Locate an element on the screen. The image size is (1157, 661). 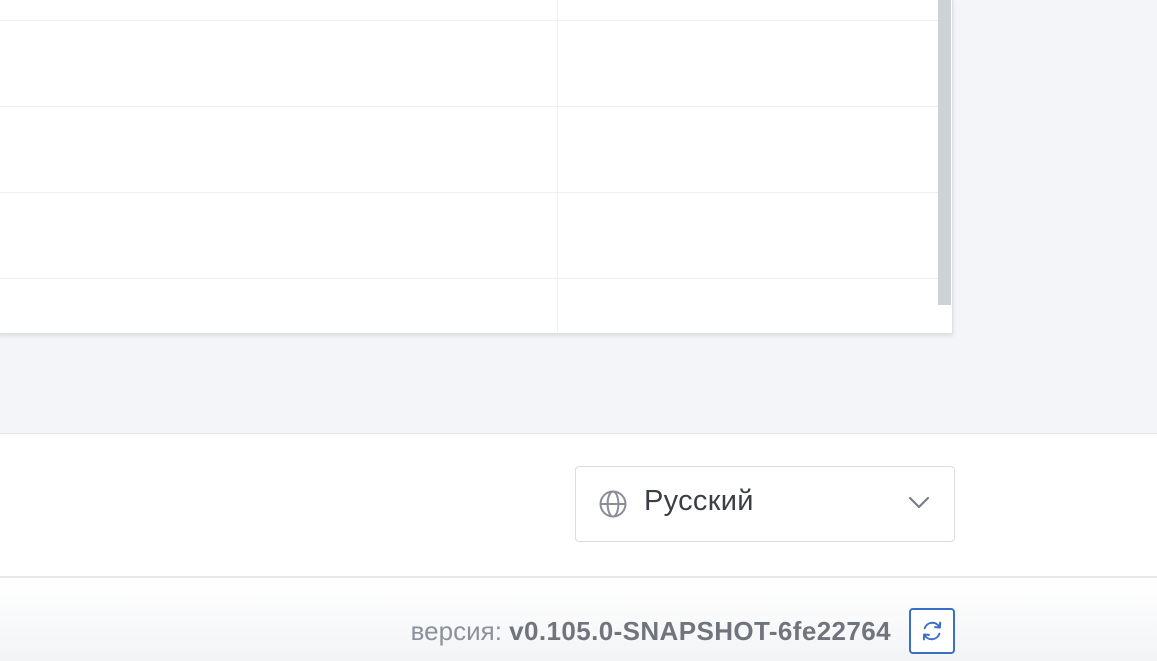
version-info: версия: v0.105.0-SNAPSHOT-6fe22764 is located at coordinates (651, 631).